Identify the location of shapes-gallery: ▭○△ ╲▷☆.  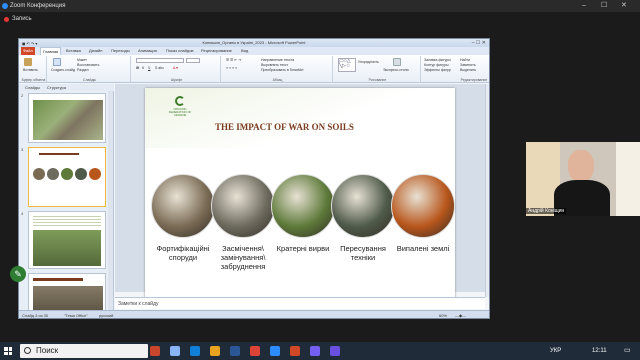
(347, 65).